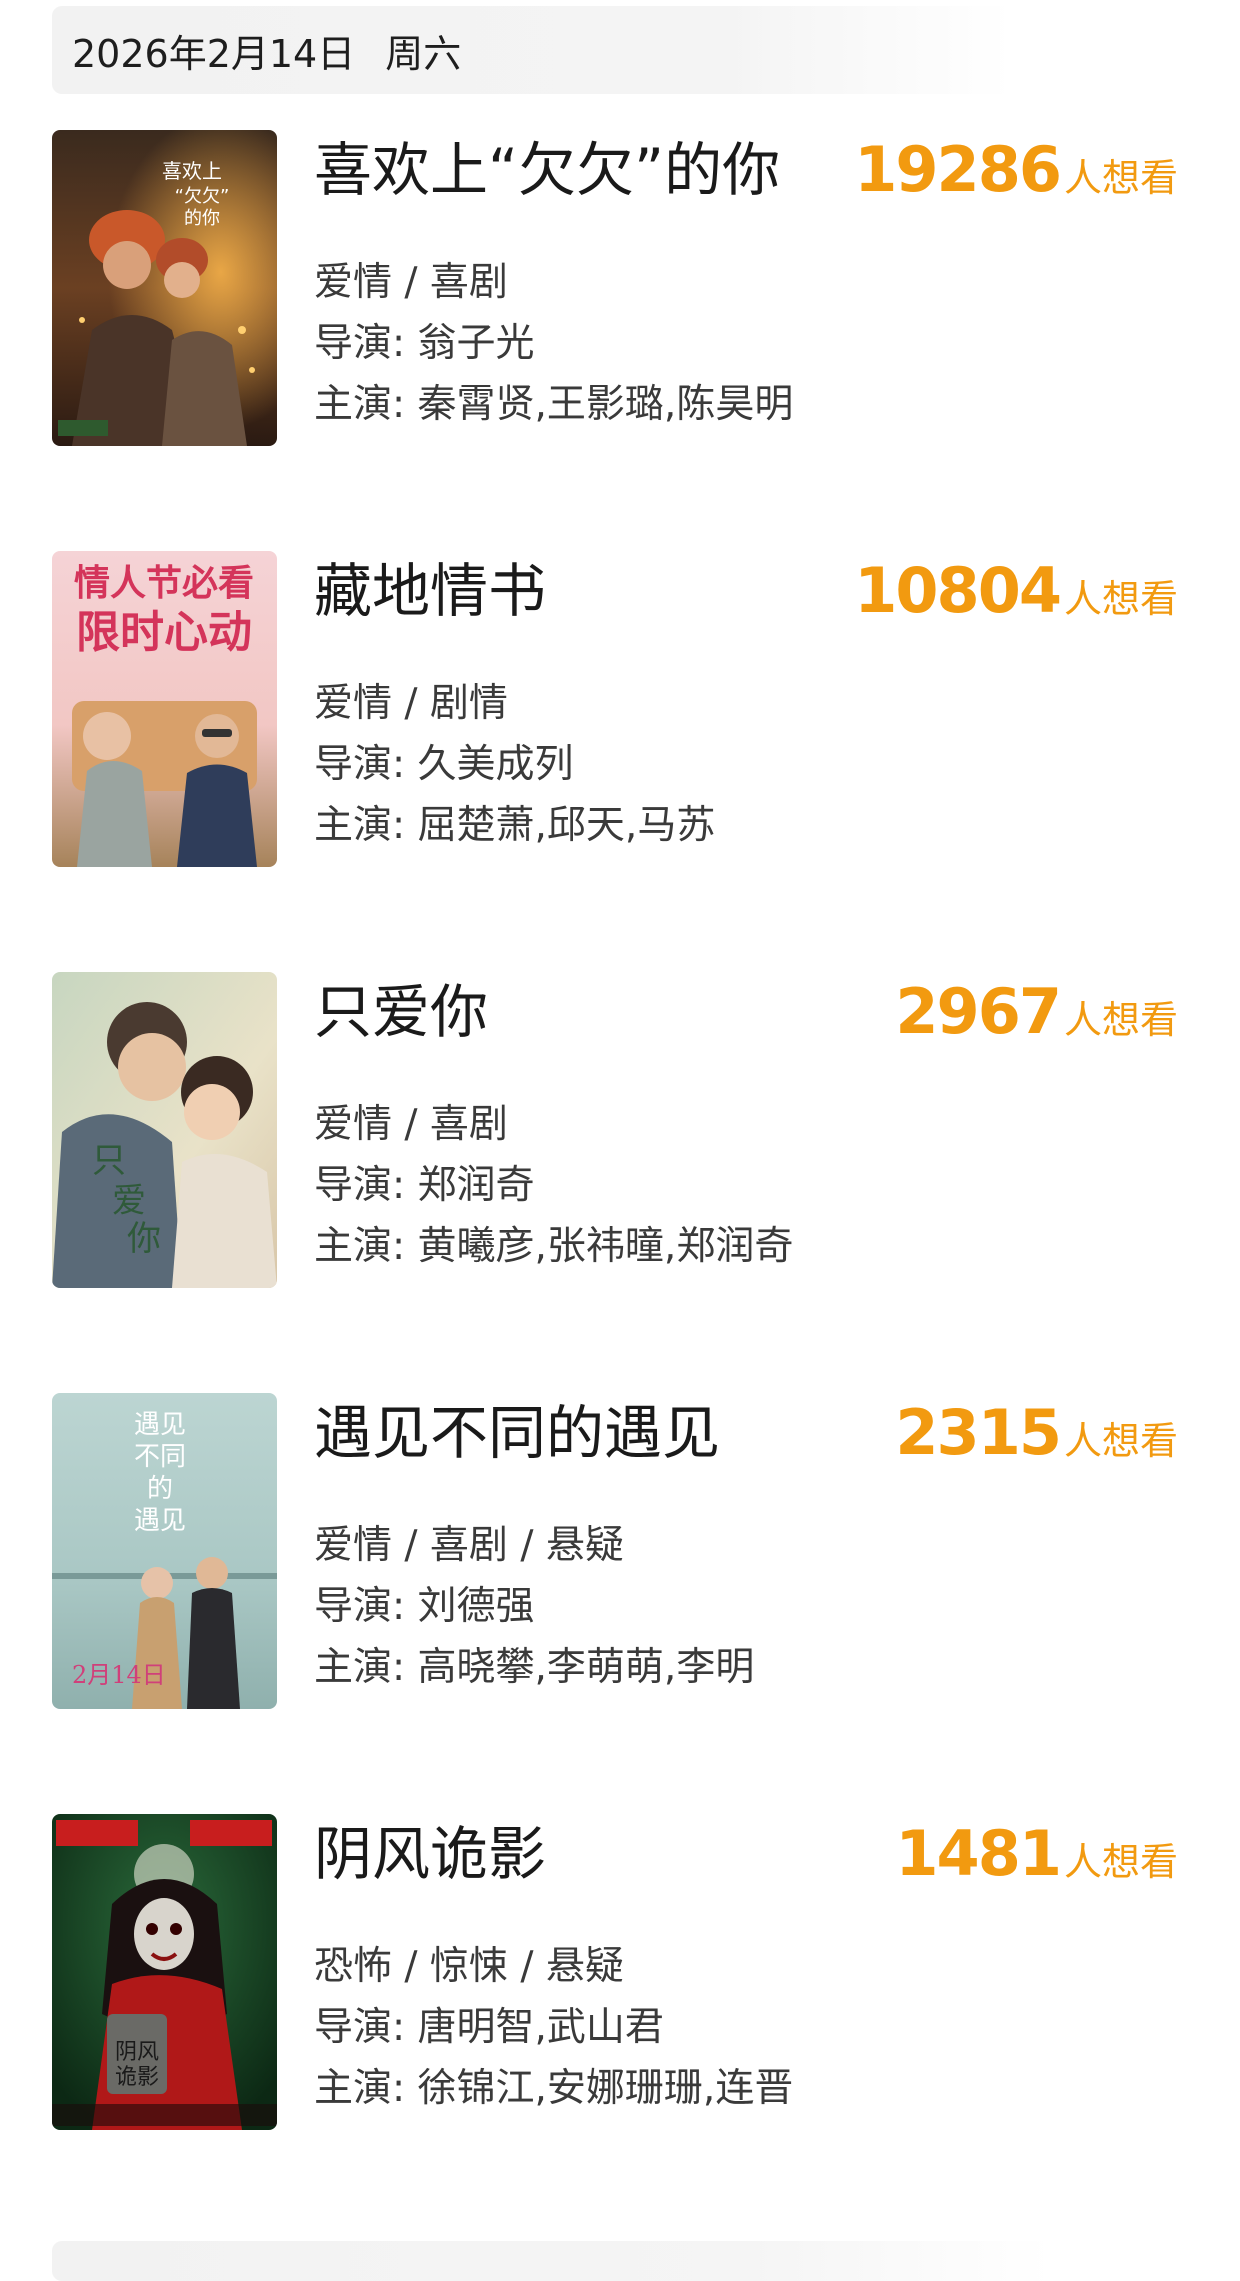  Describe the element at coordinates (160, 1489) in the screenshot. I see `svg-text: 的` at that location.